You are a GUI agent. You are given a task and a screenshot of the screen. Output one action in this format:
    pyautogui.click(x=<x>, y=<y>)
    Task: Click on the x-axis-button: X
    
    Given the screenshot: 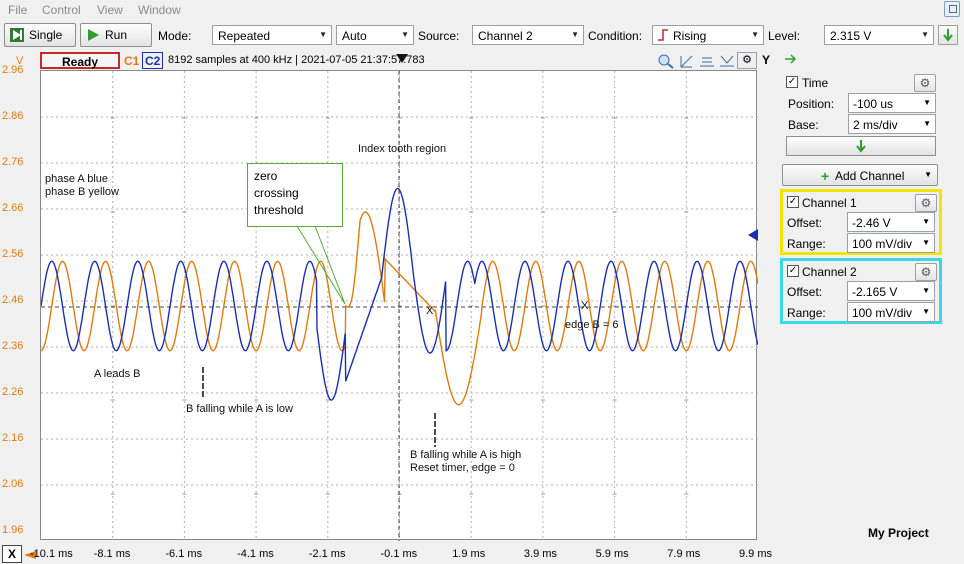 What is the action you would take?
    pyautogui.click(x=12, y=554)
    